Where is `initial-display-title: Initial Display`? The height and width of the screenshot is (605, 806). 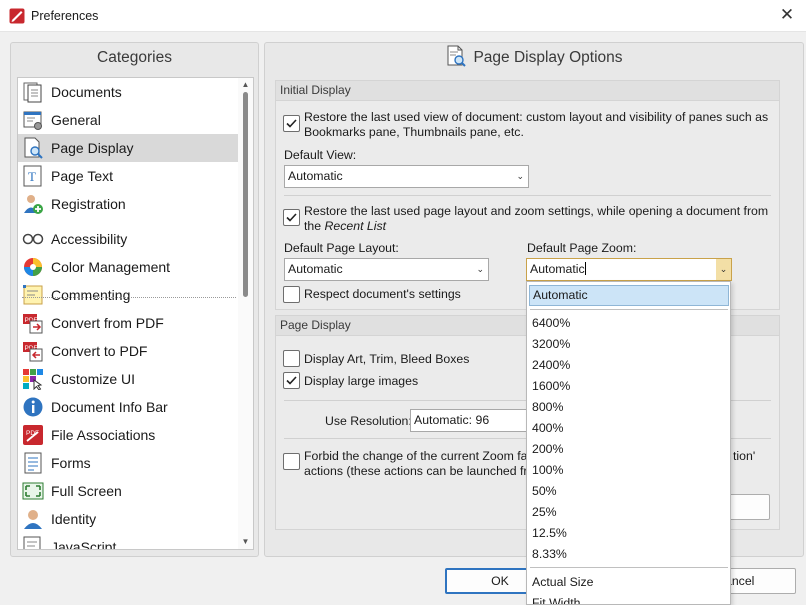
initial-display-title: Initial Display is located at coordinates (527, 91).